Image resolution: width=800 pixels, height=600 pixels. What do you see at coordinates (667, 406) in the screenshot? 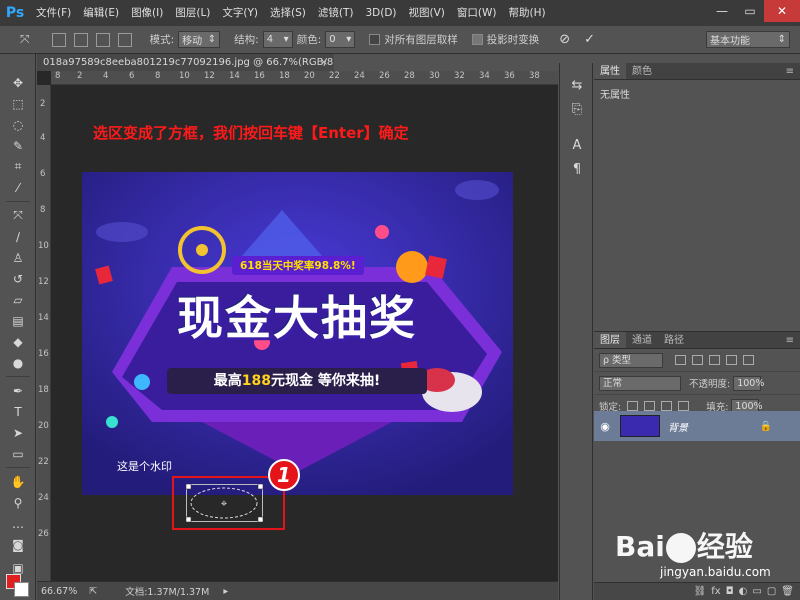
I see `lock-move-icon` at bounding box center [667, 406].